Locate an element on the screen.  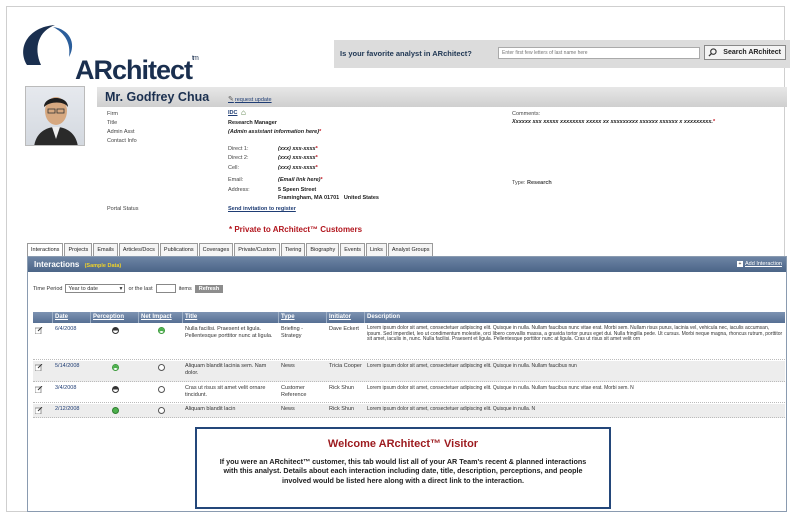
col-perception: Perception is located at coordinates (115, 317).